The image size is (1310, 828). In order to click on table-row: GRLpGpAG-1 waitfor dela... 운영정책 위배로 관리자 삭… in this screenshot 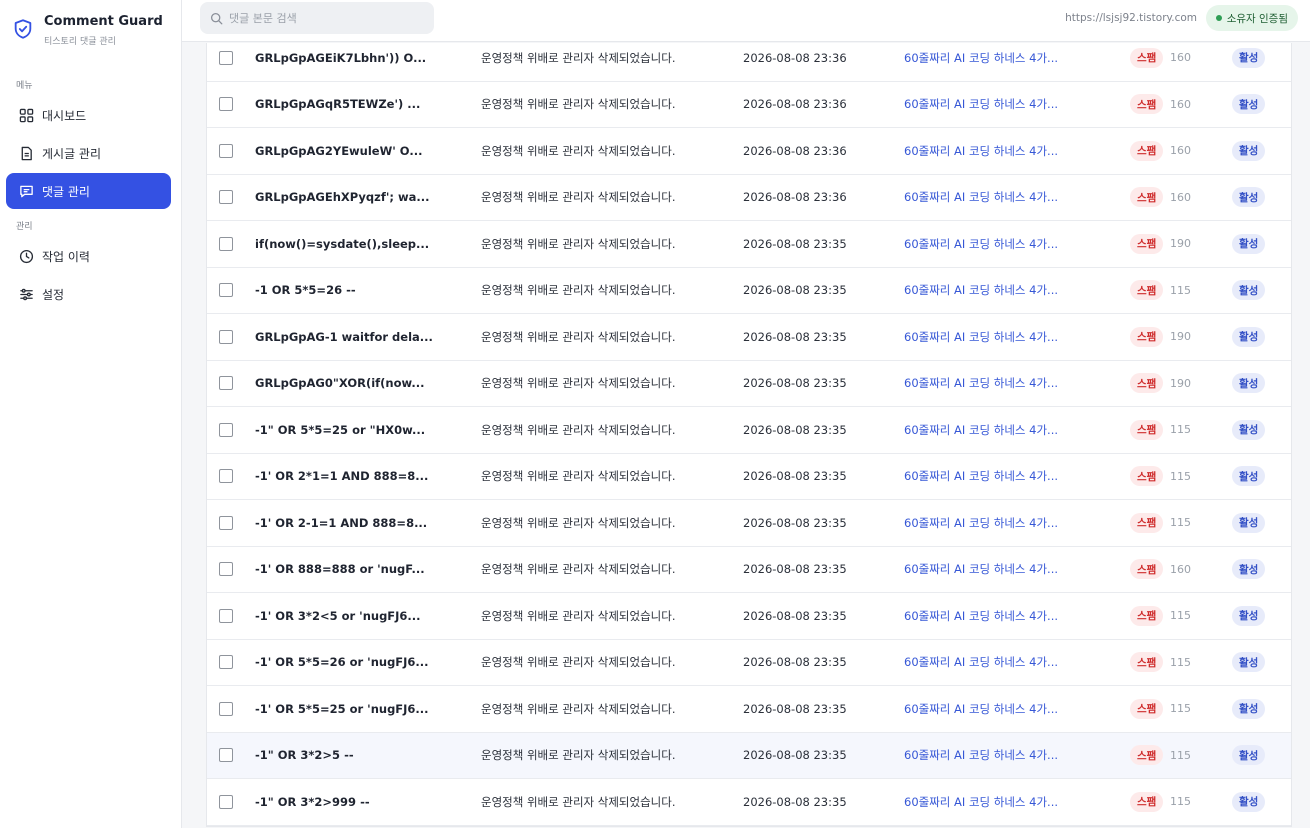, I will do `click(749, 337)`.